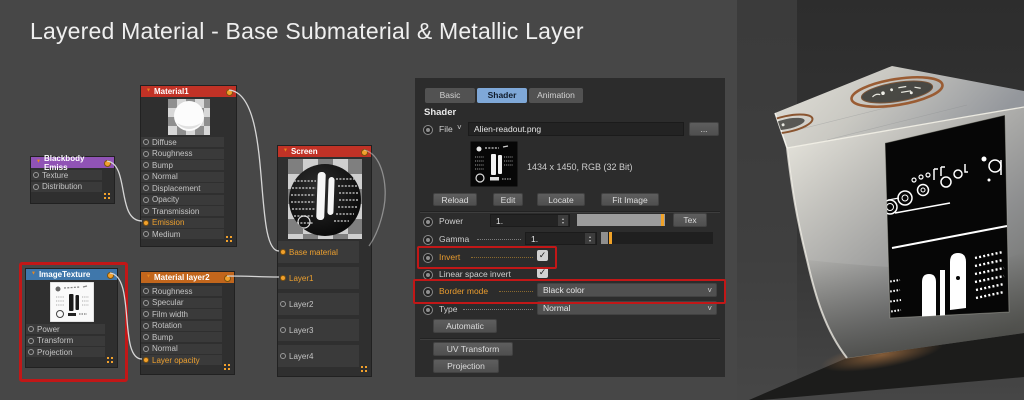  I want to click on port-transmission: Transmission, so click(182, 211).